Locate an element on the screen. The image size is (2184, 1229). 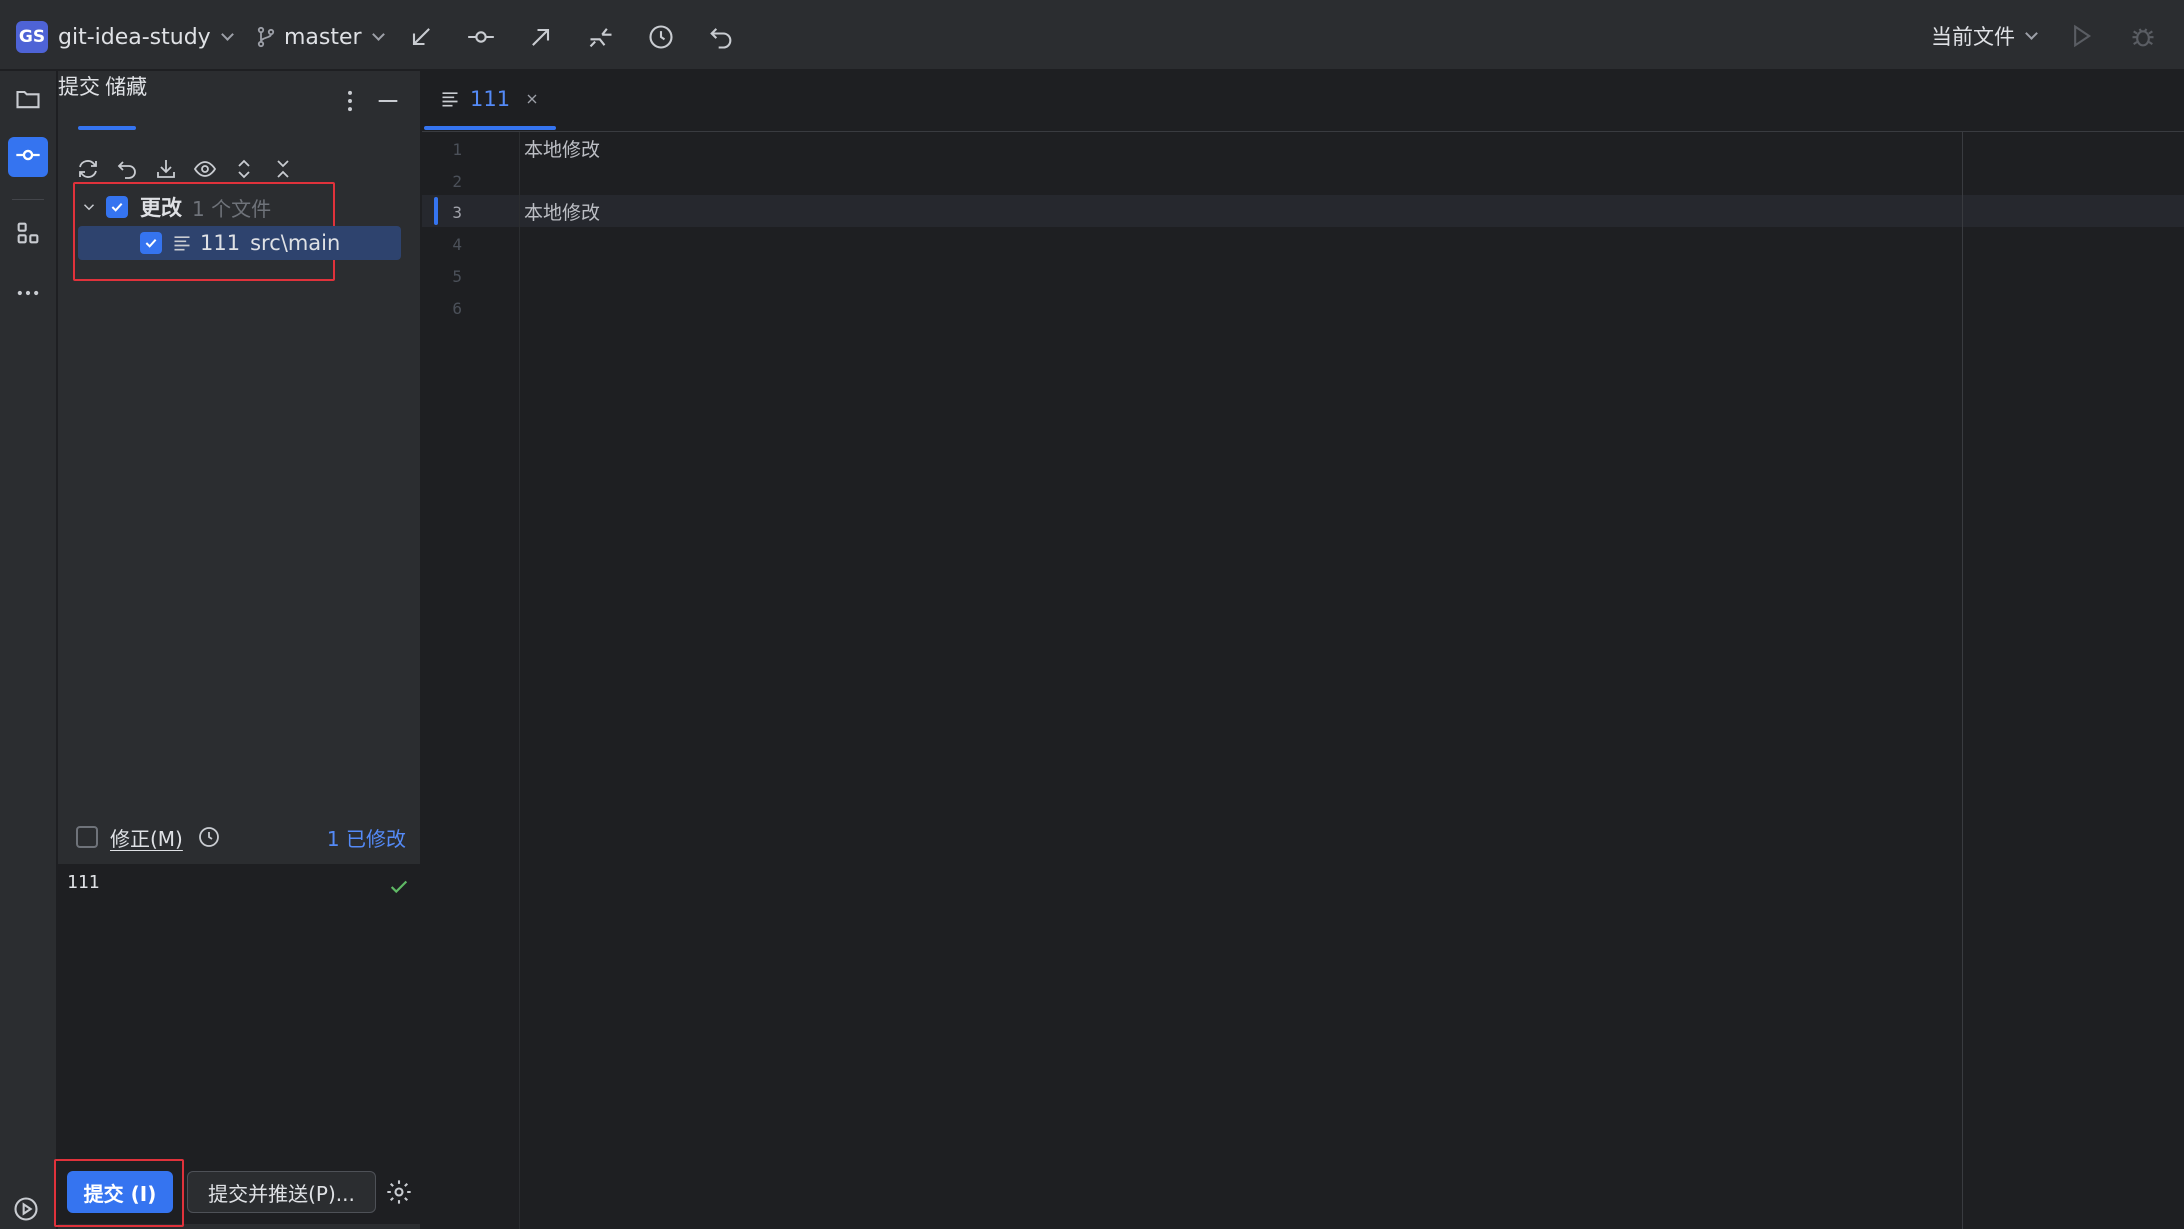
active-tab-indicator is located at coordinates (107, 128).